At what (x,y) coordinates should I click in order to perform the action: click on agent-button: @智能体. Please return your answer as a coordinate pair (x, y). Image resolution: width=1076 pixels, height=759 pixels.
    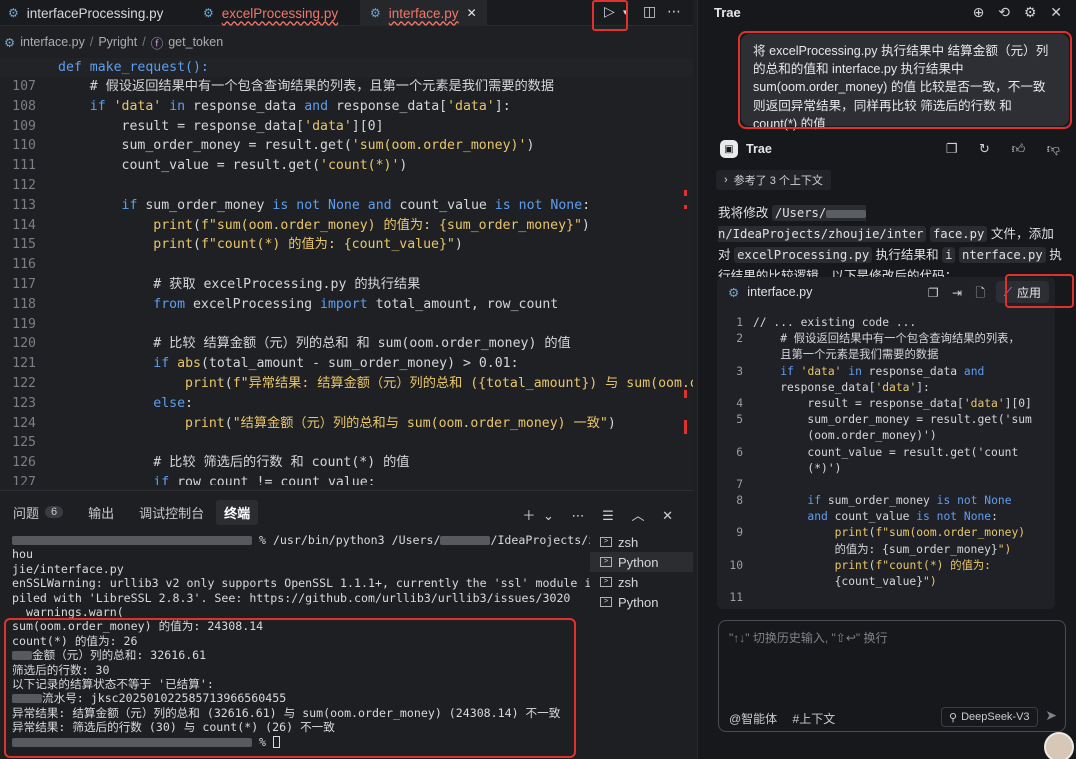
    Looking at the image, I should click on (753, 719).